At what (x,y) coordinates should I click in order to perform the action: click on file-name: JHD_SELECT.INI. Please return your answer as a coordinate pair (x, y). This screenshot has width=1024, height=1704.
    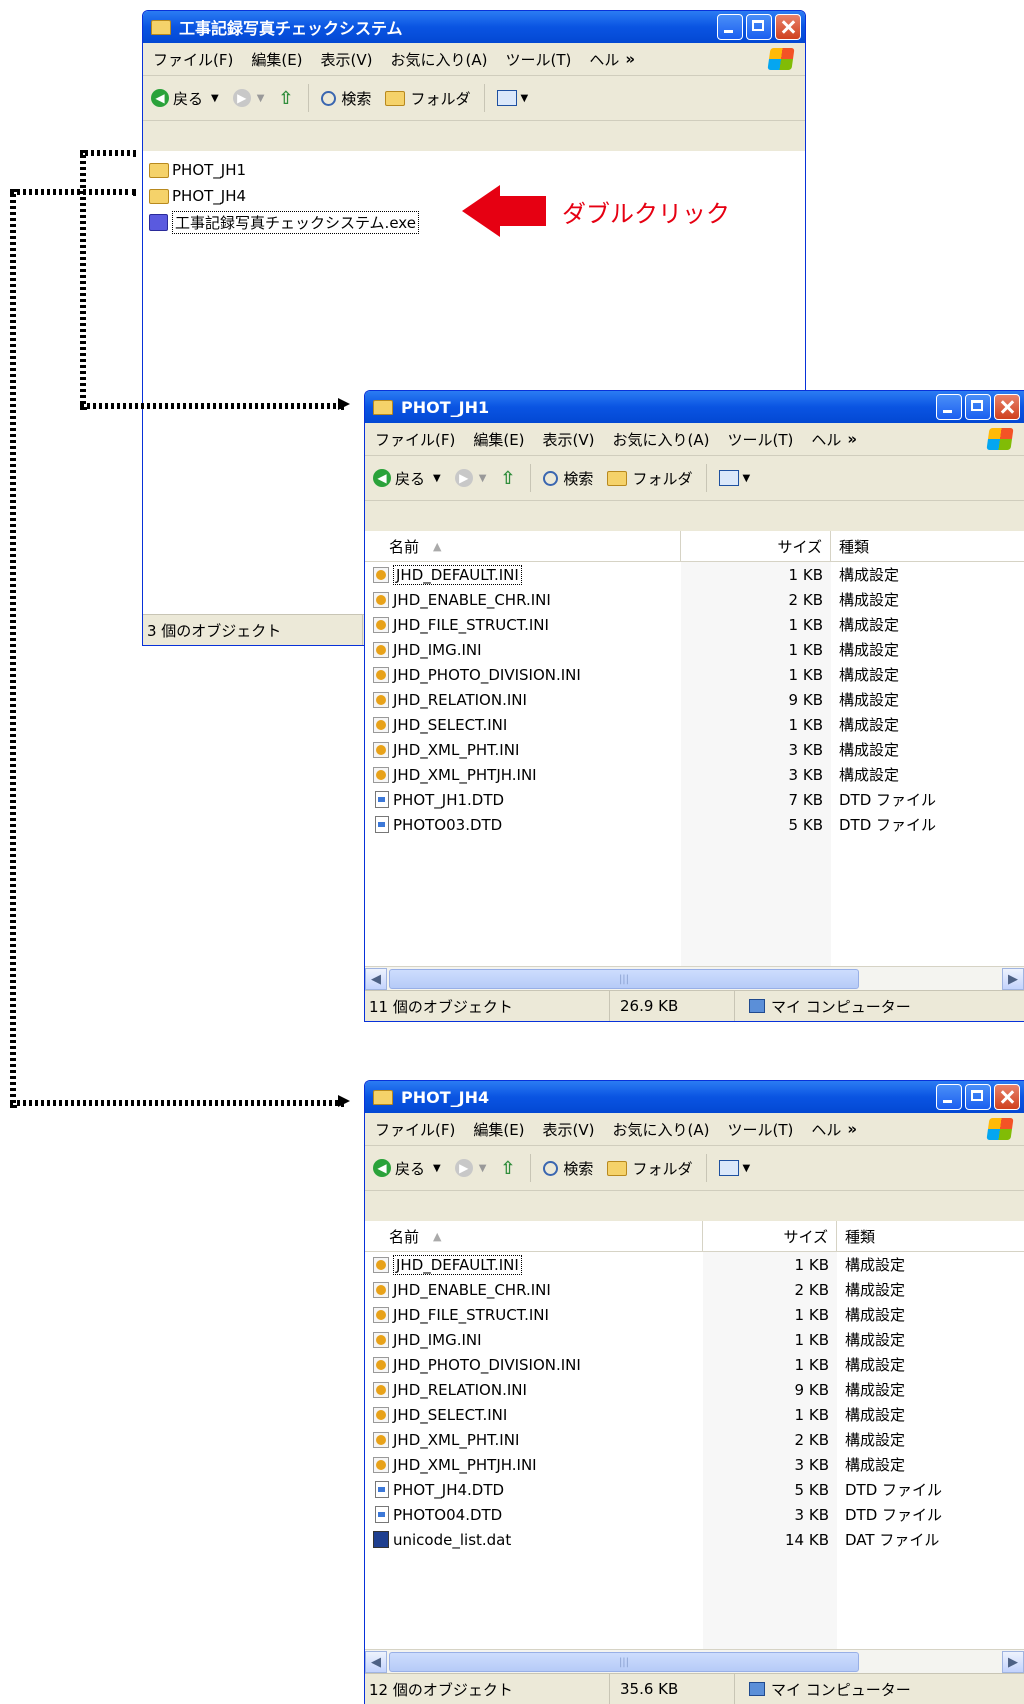
    Looking at the image, I should click on (450, 1414).